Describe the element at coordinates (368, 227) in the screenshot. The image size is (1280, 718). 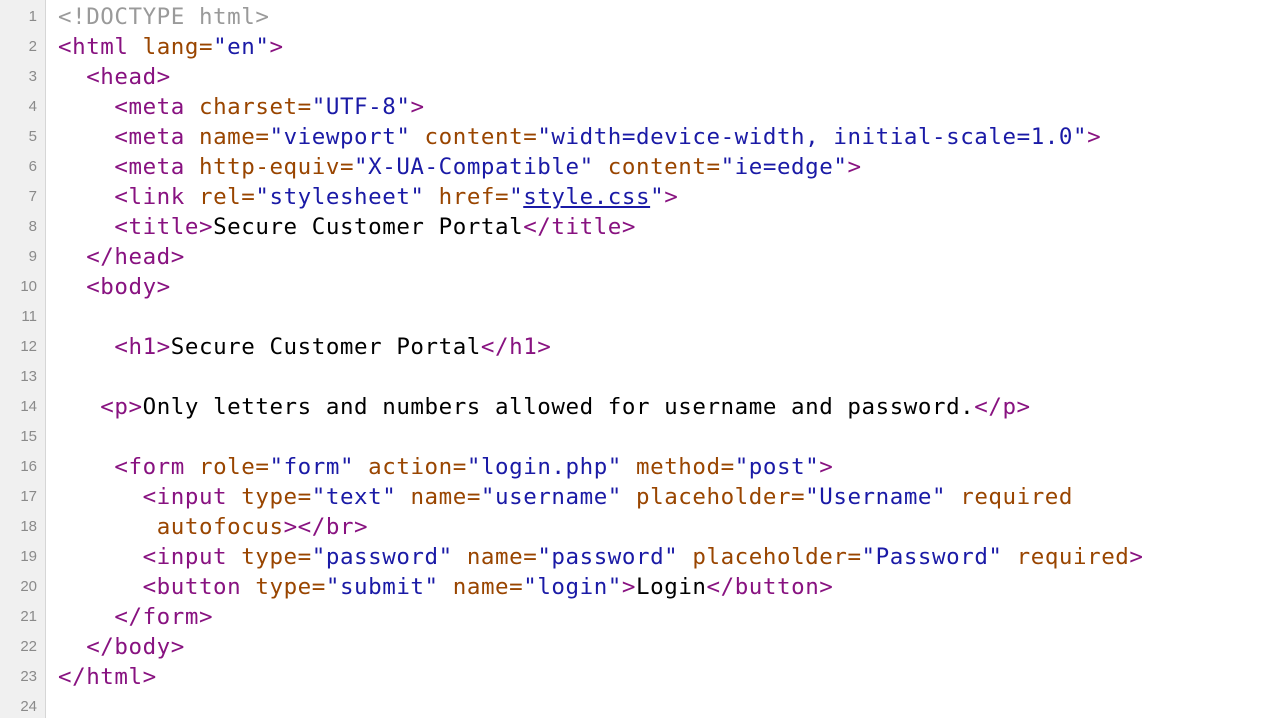
I see `text-token: Secure Customer Portal` at that location.